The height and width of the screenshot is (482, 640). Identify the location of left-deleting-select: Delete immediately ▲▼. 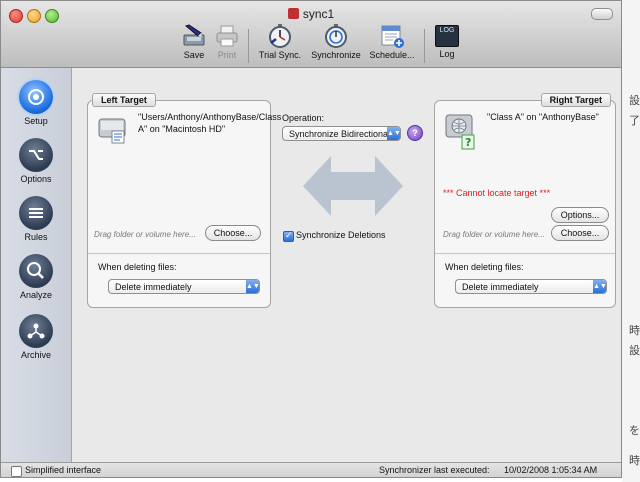
(184, 286).